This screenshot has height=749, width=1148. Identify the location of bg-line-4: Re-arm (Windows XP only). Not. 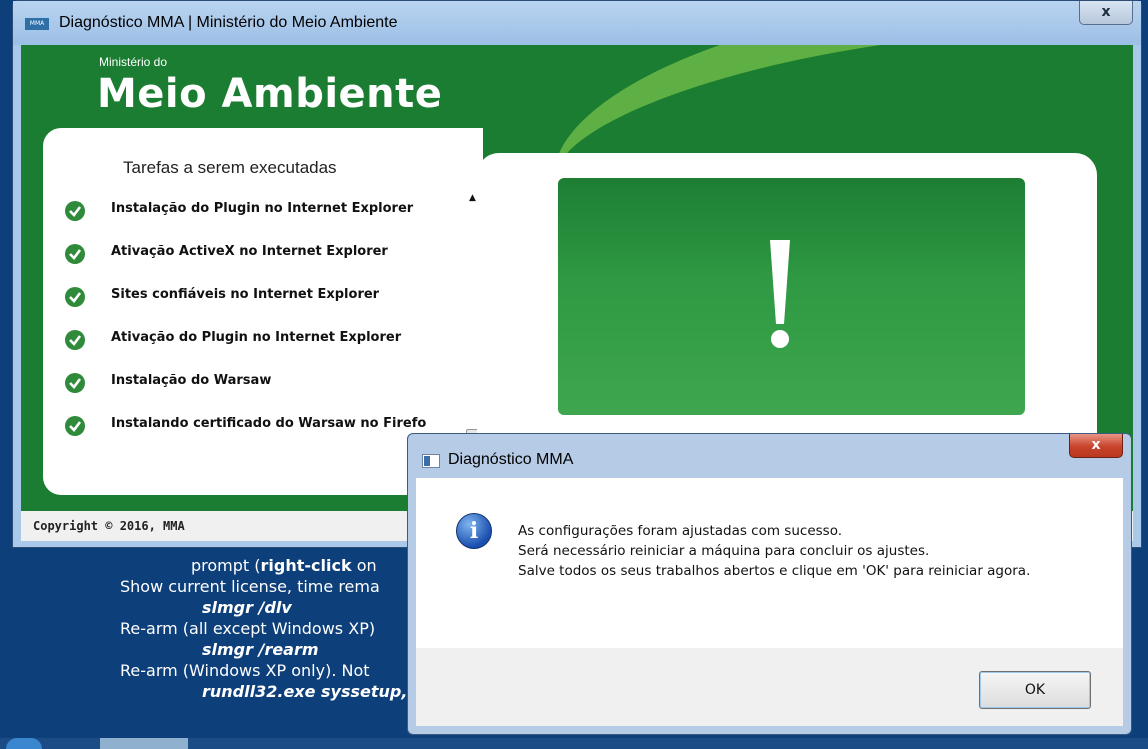
(245, 670).